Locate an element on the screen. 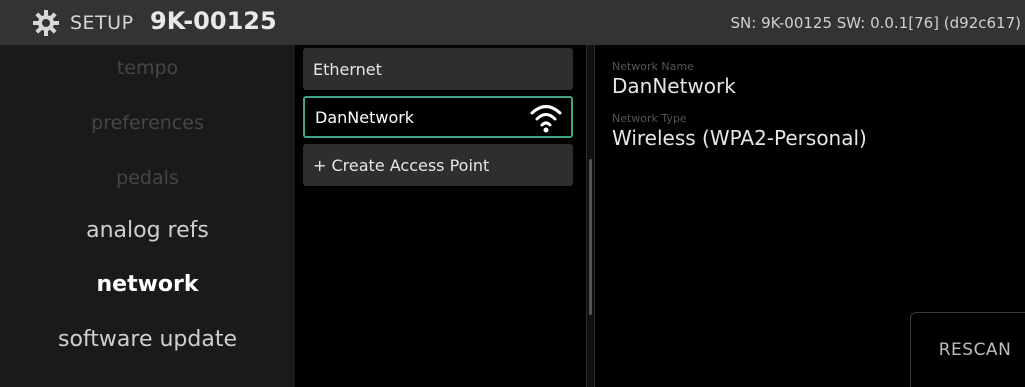  menu-item-software-update: software update is located at coordinates (147, 339).